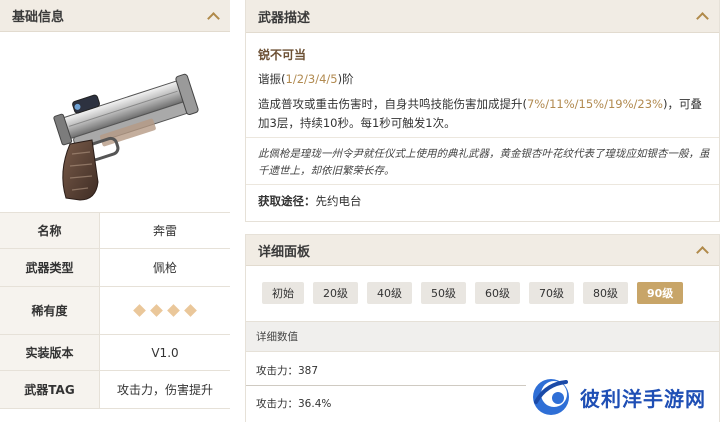 Image resolution: width=720 pixels, height=422 pixels. I want to click on info-row-tag: 武器TAG 攻击力，伤害提升, so click(115, 390).